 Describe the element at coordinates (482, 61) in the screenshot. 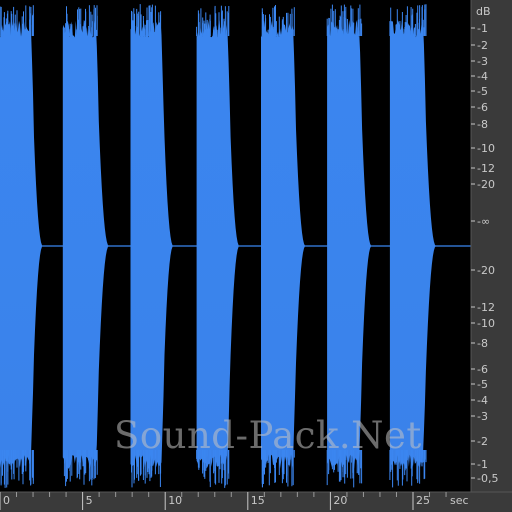

I see `db-label-top: -3` at that location.